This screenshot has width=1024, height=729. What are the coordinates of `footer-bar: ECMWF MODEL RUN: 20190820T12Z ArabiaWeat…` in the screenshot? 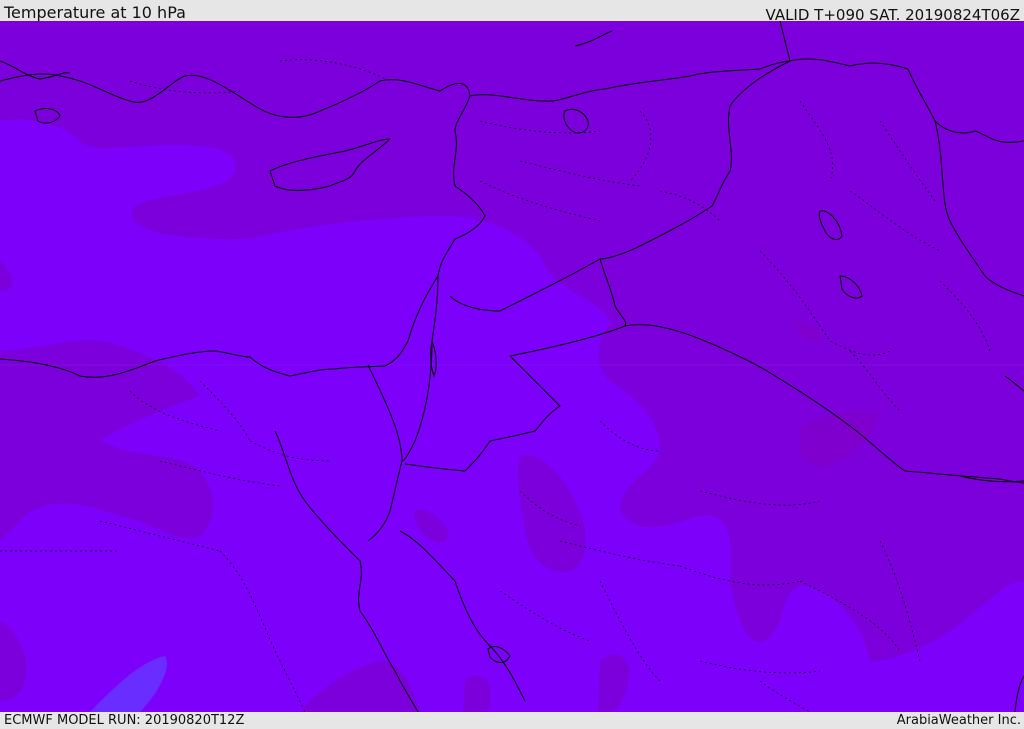 It's located at (512, 720).